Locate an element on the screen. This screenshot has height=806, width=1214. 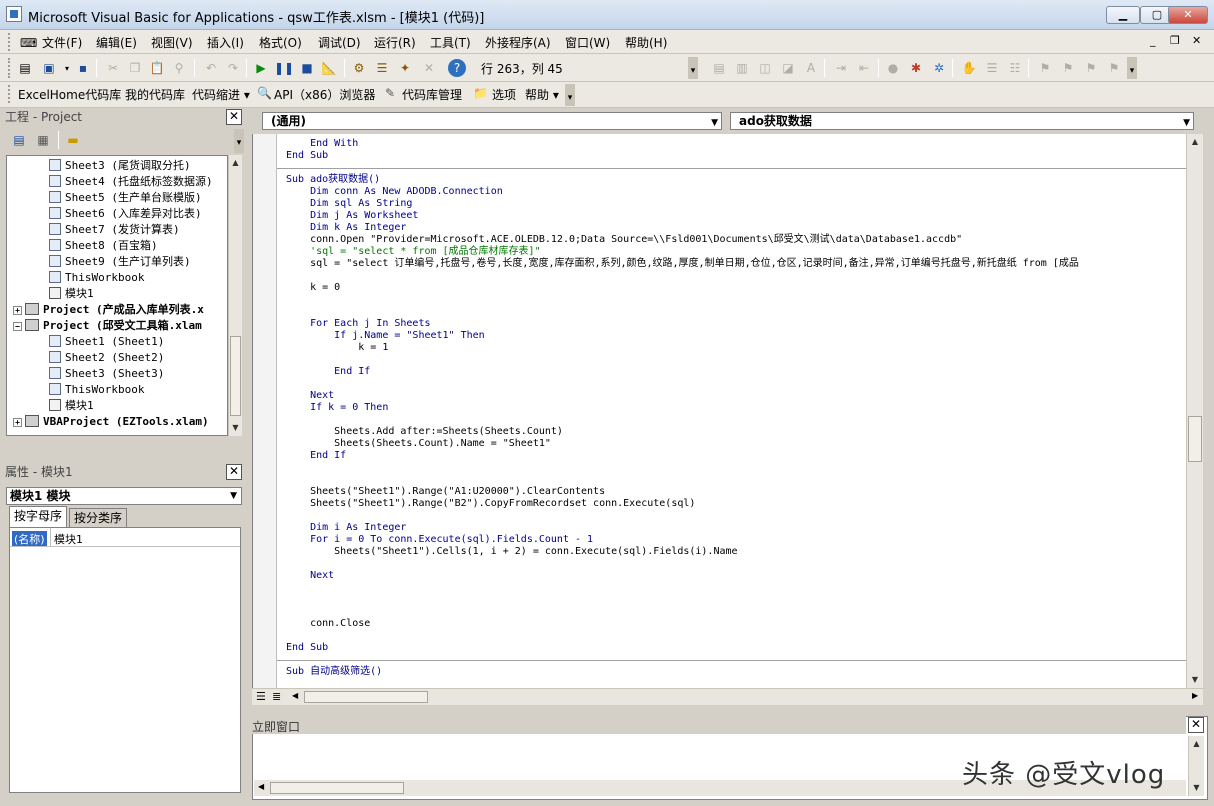
design-mode-icon: 📐 is located at coordinates (329, 68).